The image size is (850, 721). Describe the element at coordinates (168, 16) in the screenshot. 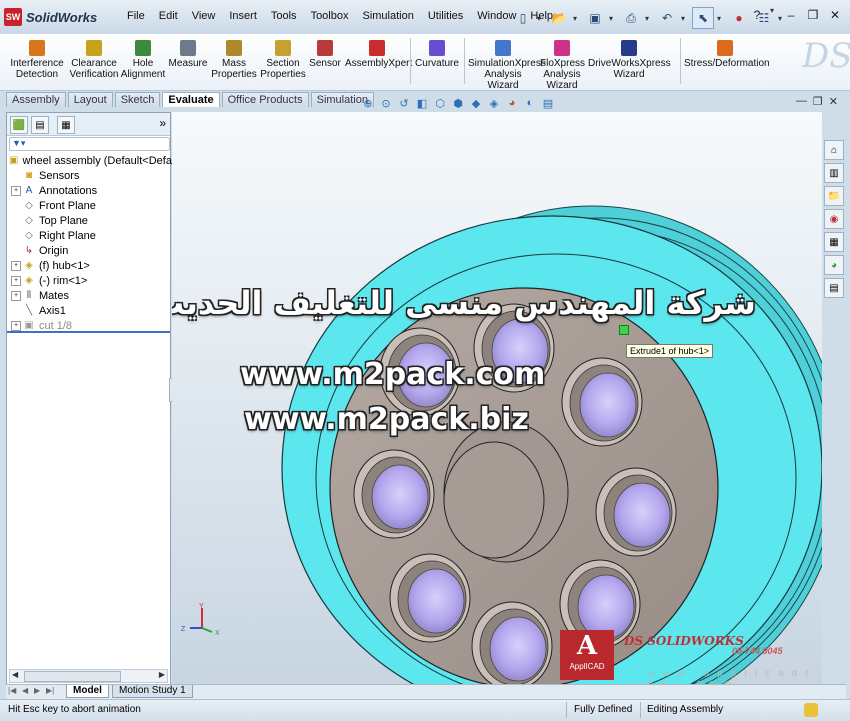

I see `menu-edit: Edit` at that location.